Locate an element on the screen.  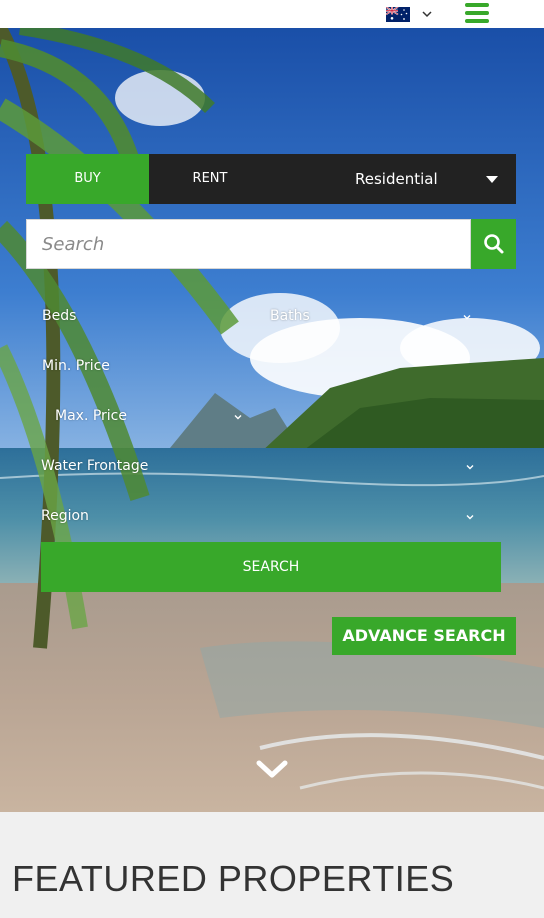
scroll-down-chevron-icon is located at coordinates (272, 769).